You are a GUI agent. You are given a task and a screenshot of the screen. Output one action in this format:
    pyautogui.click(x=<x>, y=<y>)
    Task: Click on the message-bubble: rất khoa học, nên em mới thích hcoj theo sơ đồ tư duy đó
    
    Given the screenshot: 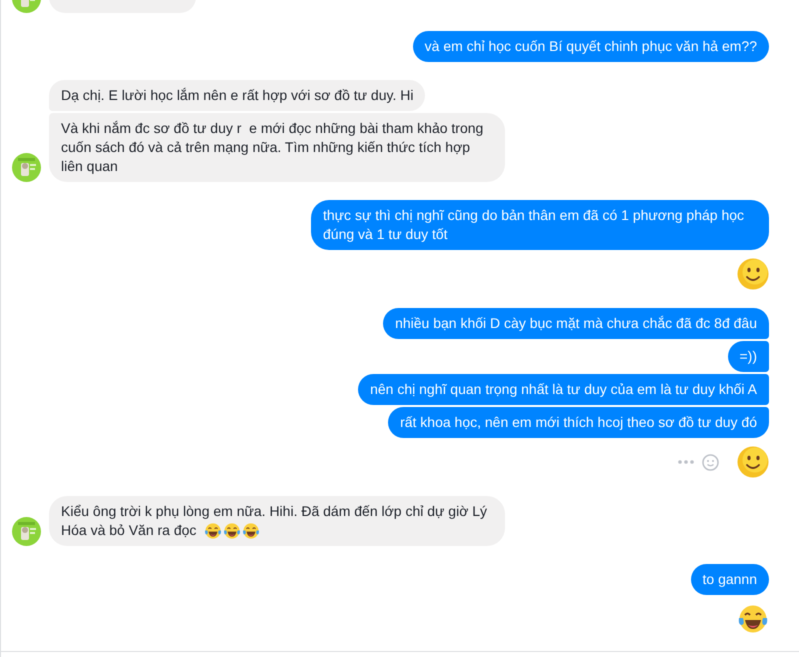 What is the action you would take?
    pyautogui.click(x=578, y=422)
    